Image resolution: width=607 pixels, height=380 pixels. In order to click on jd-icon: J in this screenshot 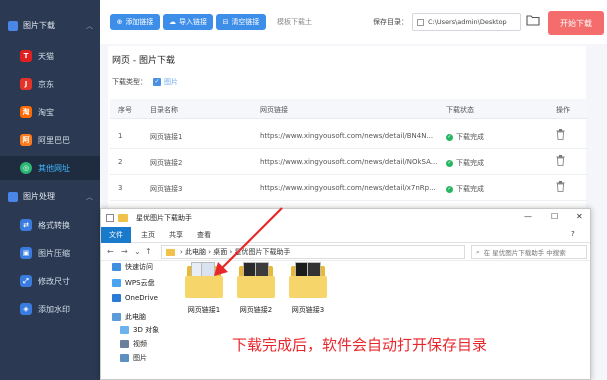, I will do `click(26, 84)`.